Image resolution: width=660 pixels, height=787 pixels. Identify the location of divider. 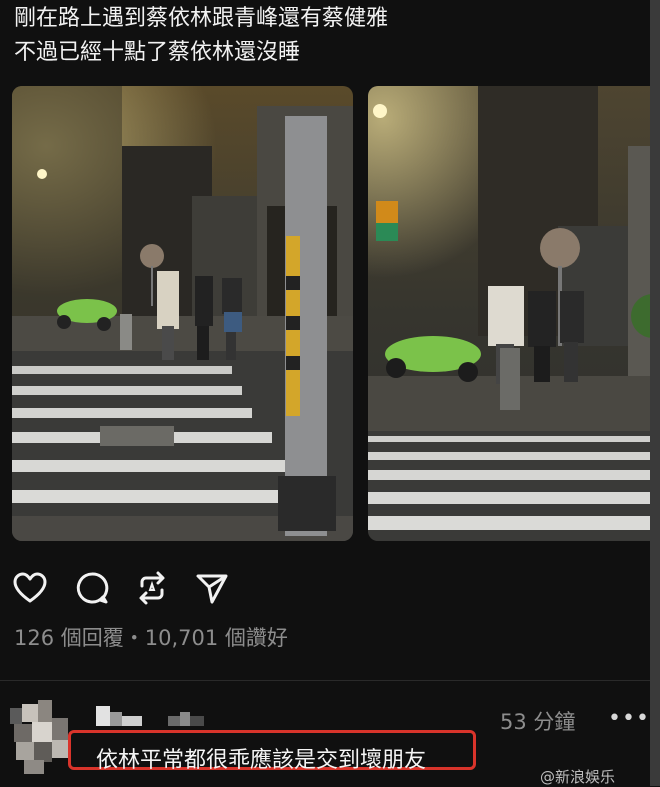
(330, 680).